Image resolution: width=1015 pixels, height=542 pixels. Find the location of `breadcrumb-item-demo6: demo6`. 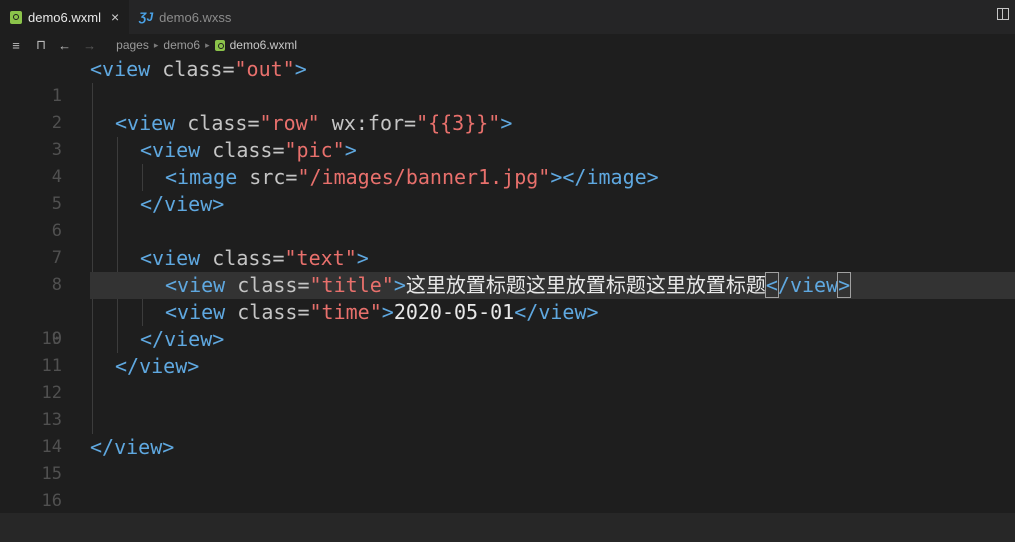

breadcrumb-item-demo6: demo6 is located at coordinates (181, 45).